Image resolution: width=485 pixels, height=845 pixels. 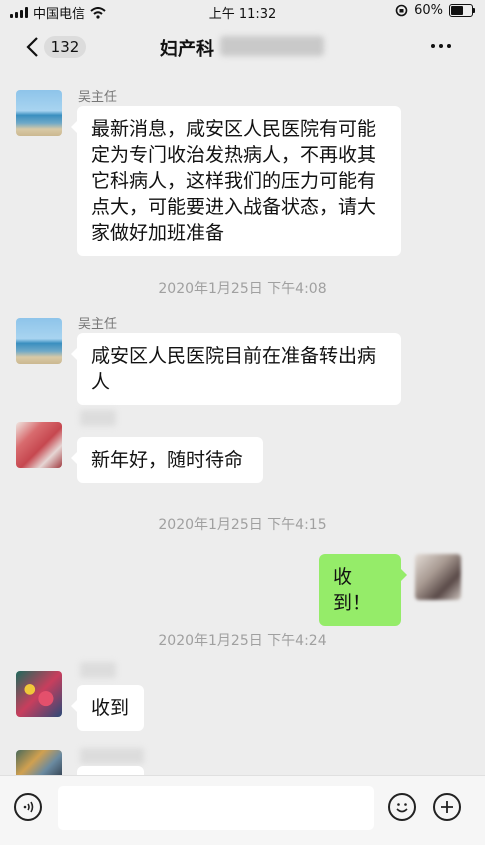 I want to click on message-input, so click(x=216, y=808).